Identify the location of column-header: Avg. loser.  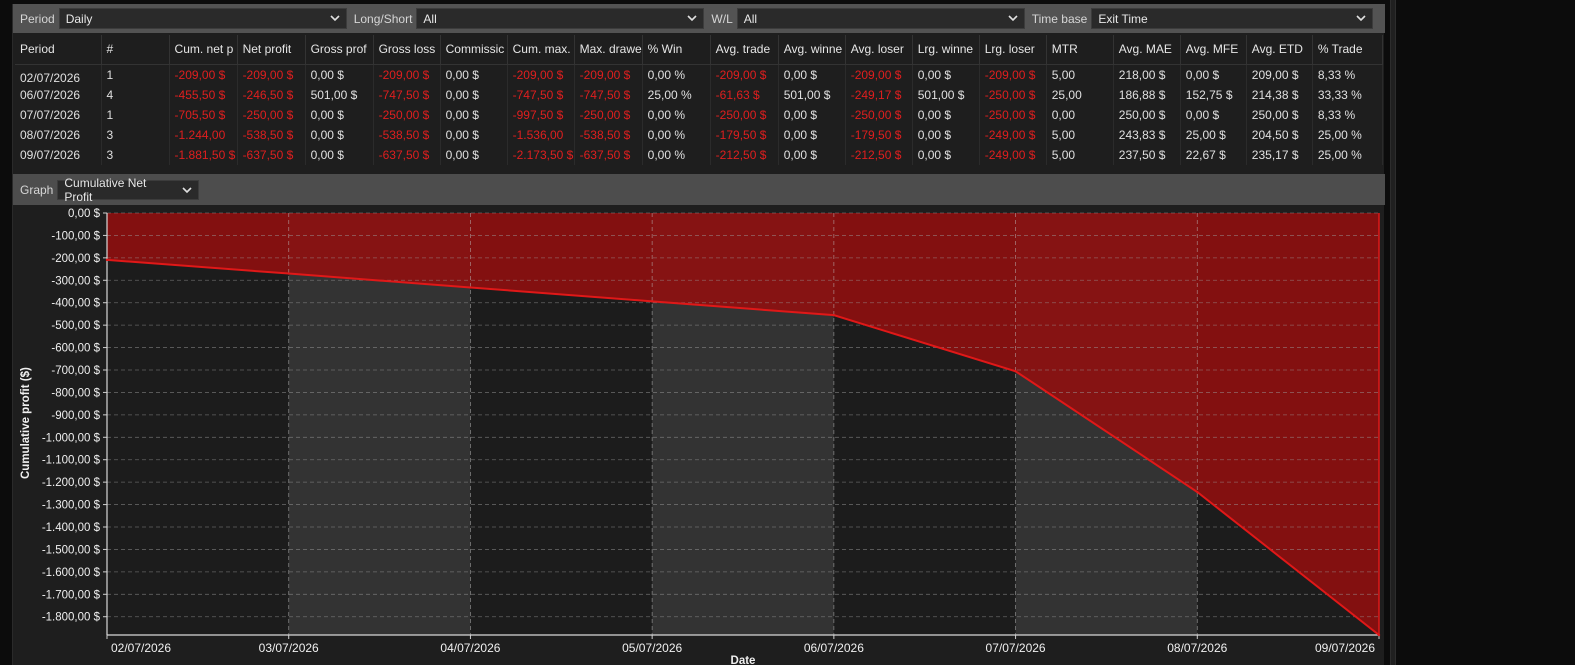
(879, 50).